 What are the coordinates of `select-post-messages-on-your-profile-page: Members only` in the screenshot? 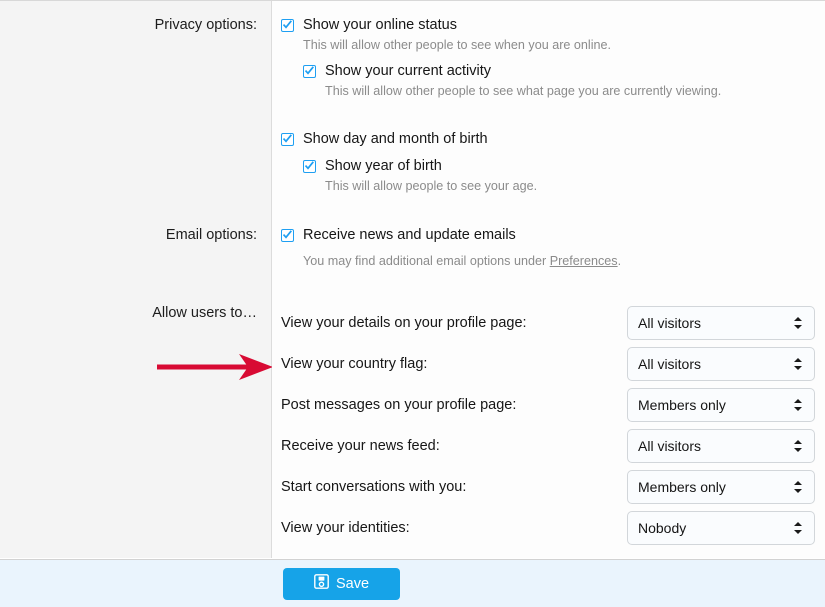 It's located at (721, 405).